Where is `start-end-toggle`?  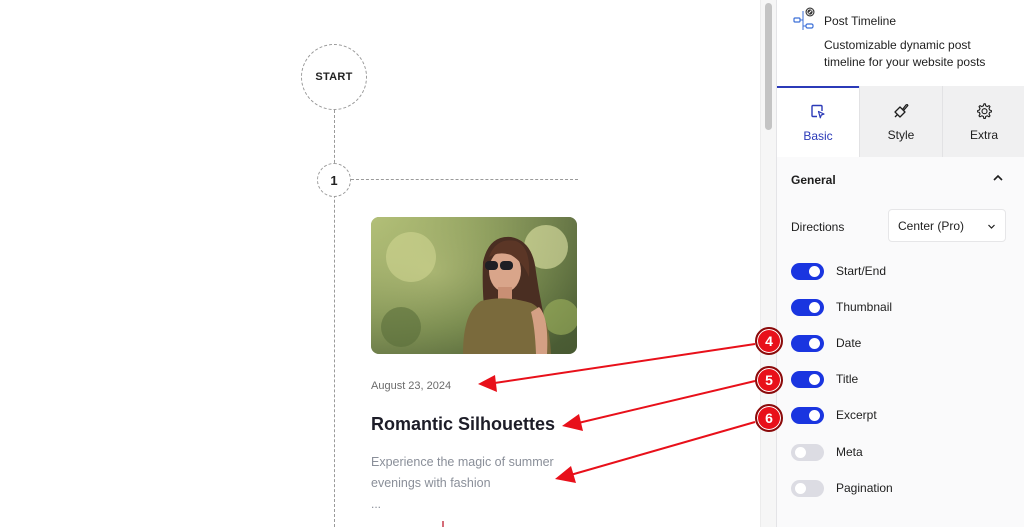 start-end-toggle is located at coordinates (807, 271).